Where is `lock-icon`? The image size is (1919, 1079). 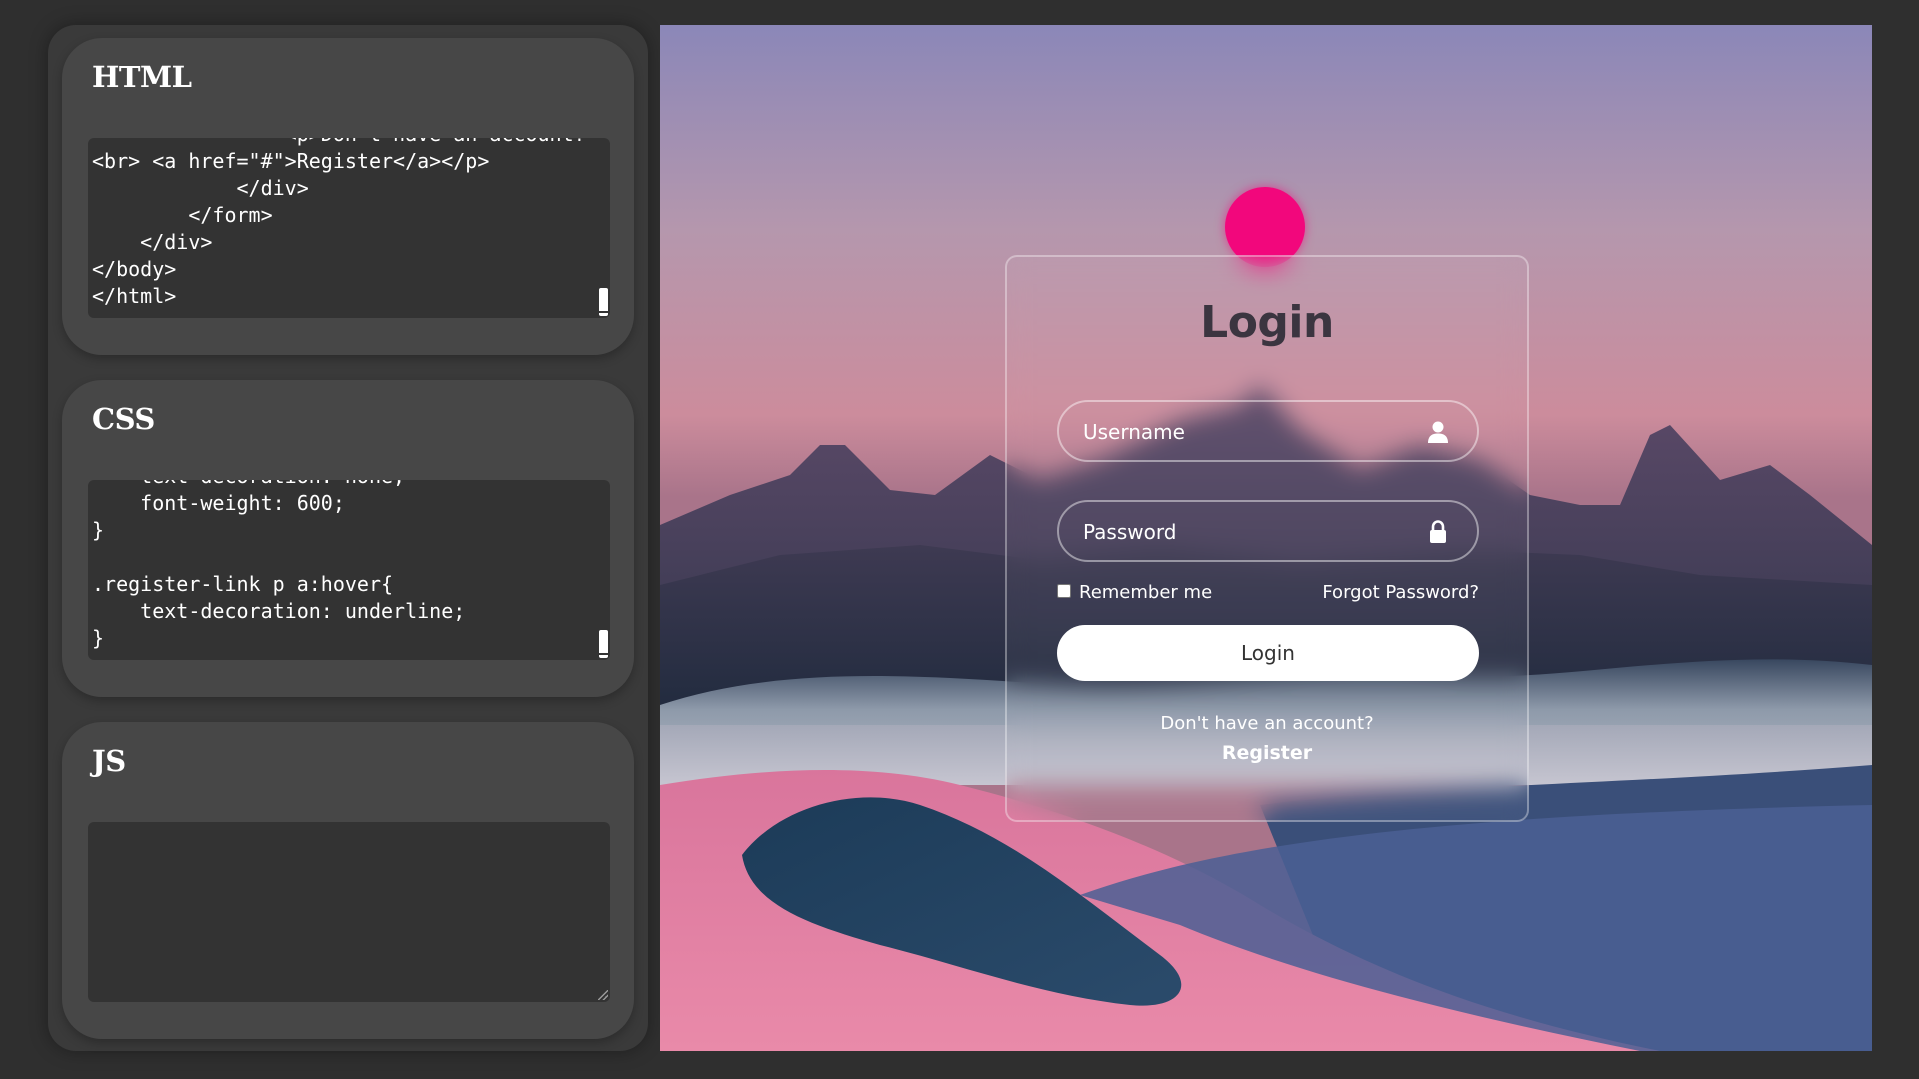 lock-icon is located at coordinates (1438, 531).